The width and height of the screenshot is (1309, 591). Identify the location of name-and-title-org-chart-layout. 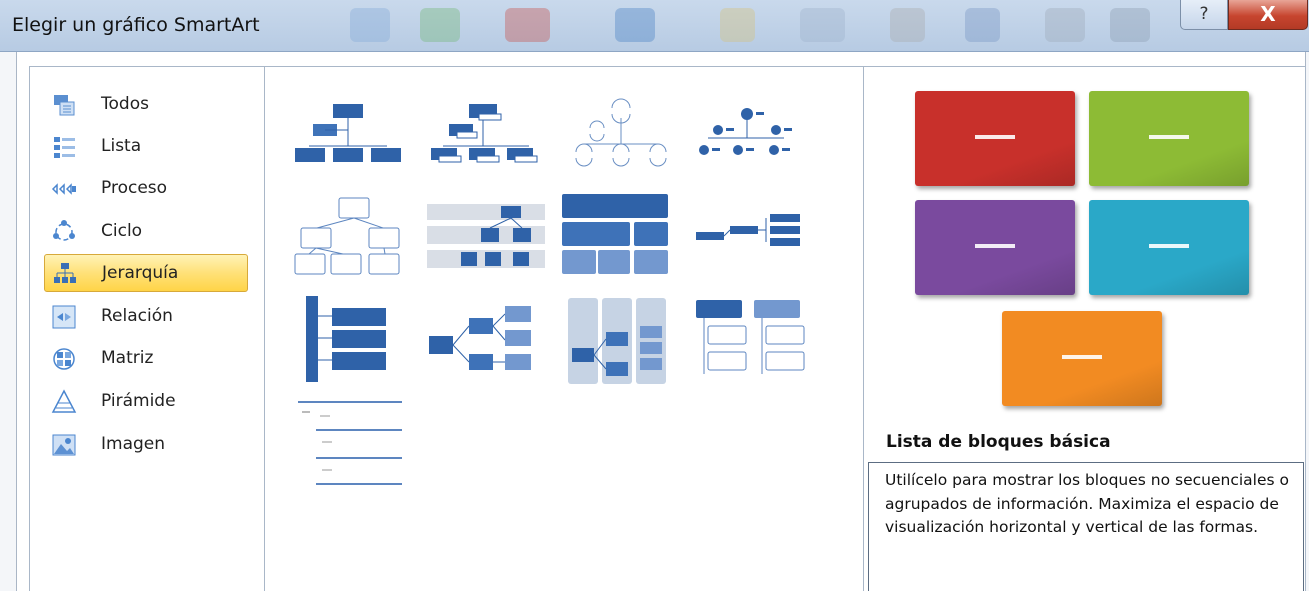
(486, 146).